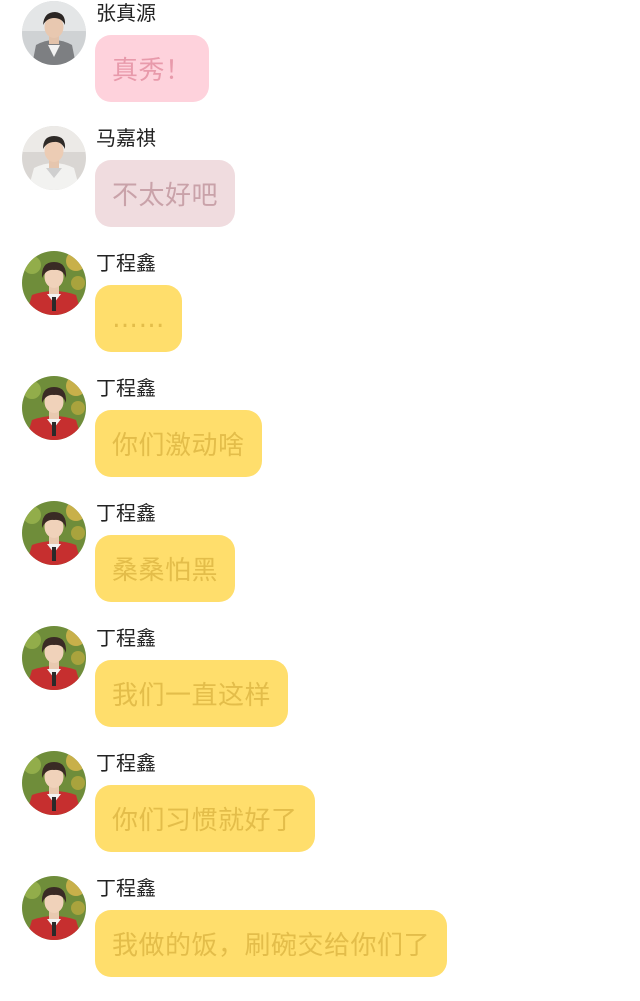 This screenshot has width=640, height=1001. Describe the element at coordinates (165, 193) in the screenshot. I see `message-bubble: 不太好吧` at that location.